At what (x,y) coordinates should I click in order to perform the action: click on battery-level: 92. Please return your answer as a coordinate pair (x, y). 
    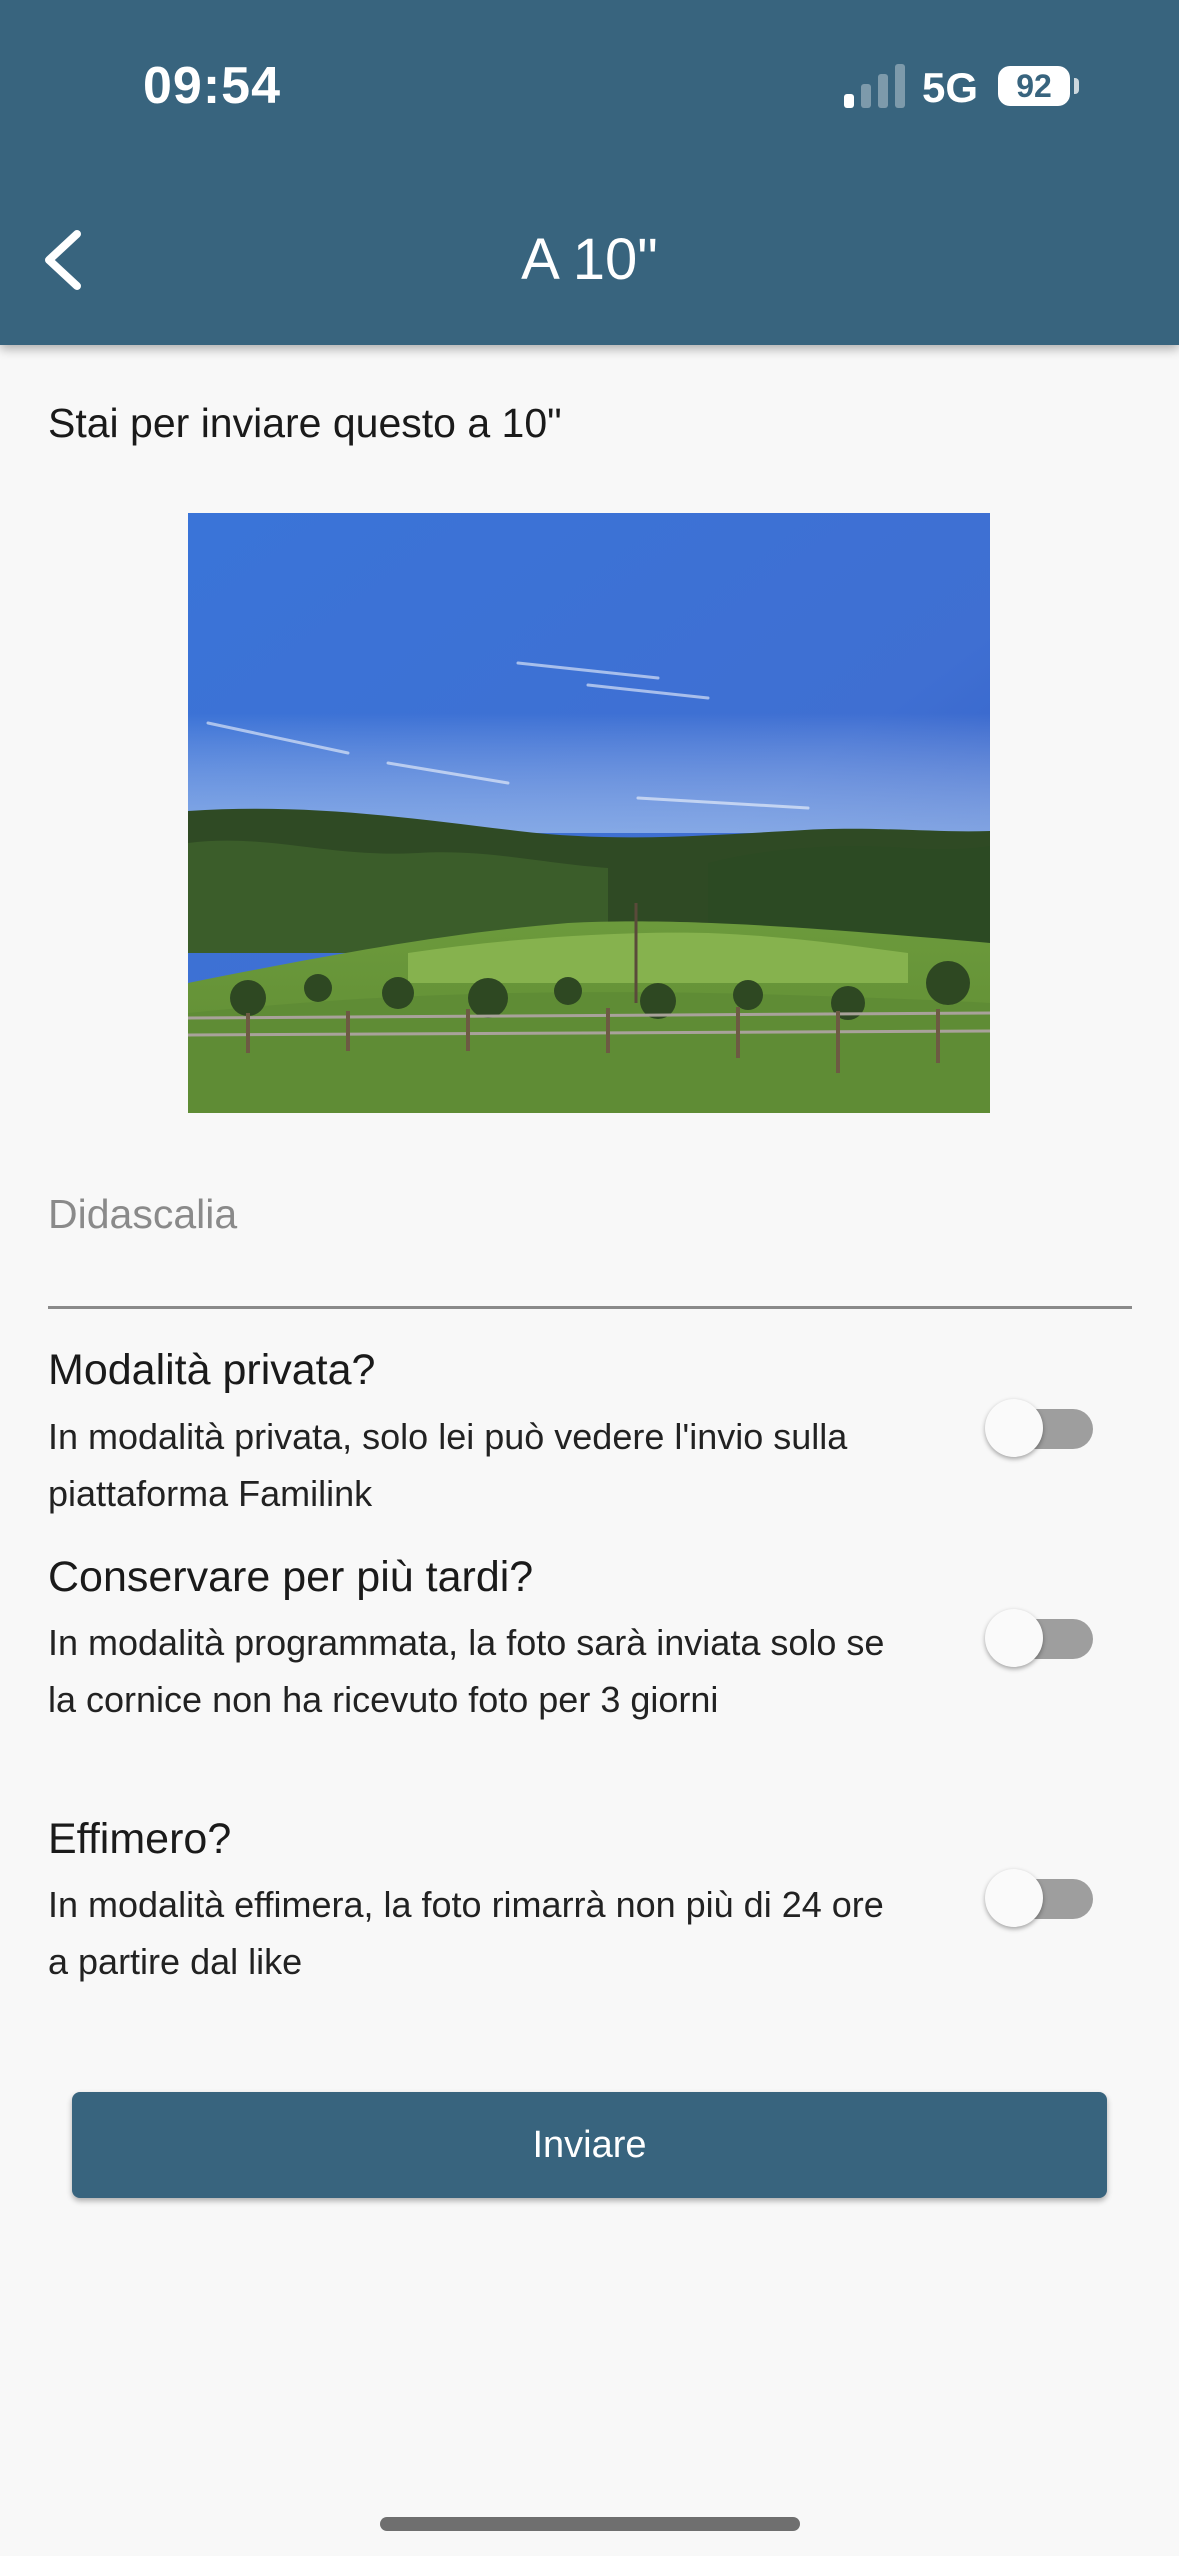
    Looking at the image, I should click on (1034, 86).